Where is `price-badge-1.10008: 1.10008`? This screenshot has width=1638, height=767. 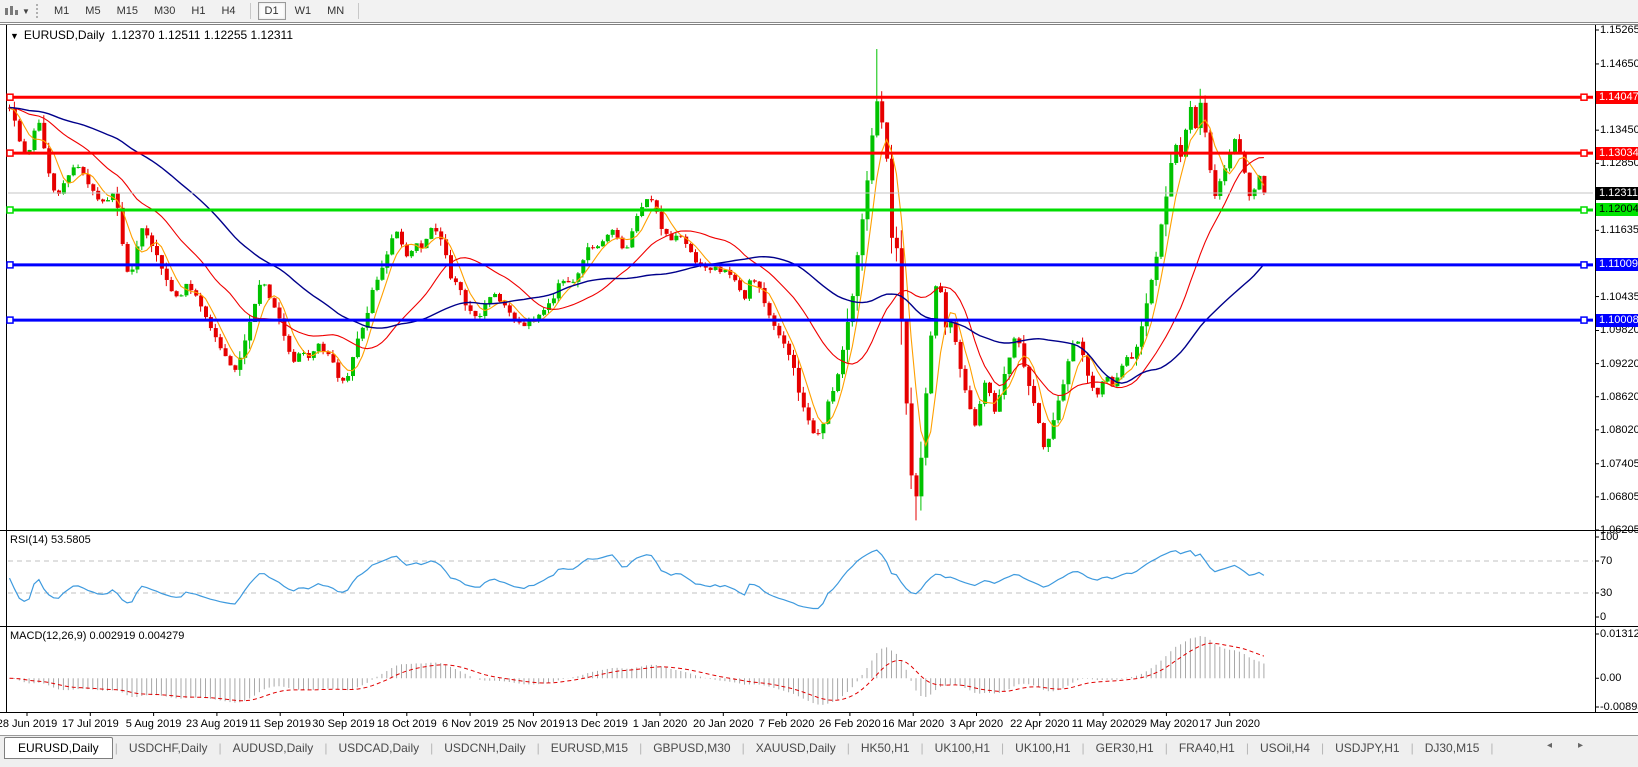
price-badge-1.10008: 1.10008 is located at coordinates (1617, 320).